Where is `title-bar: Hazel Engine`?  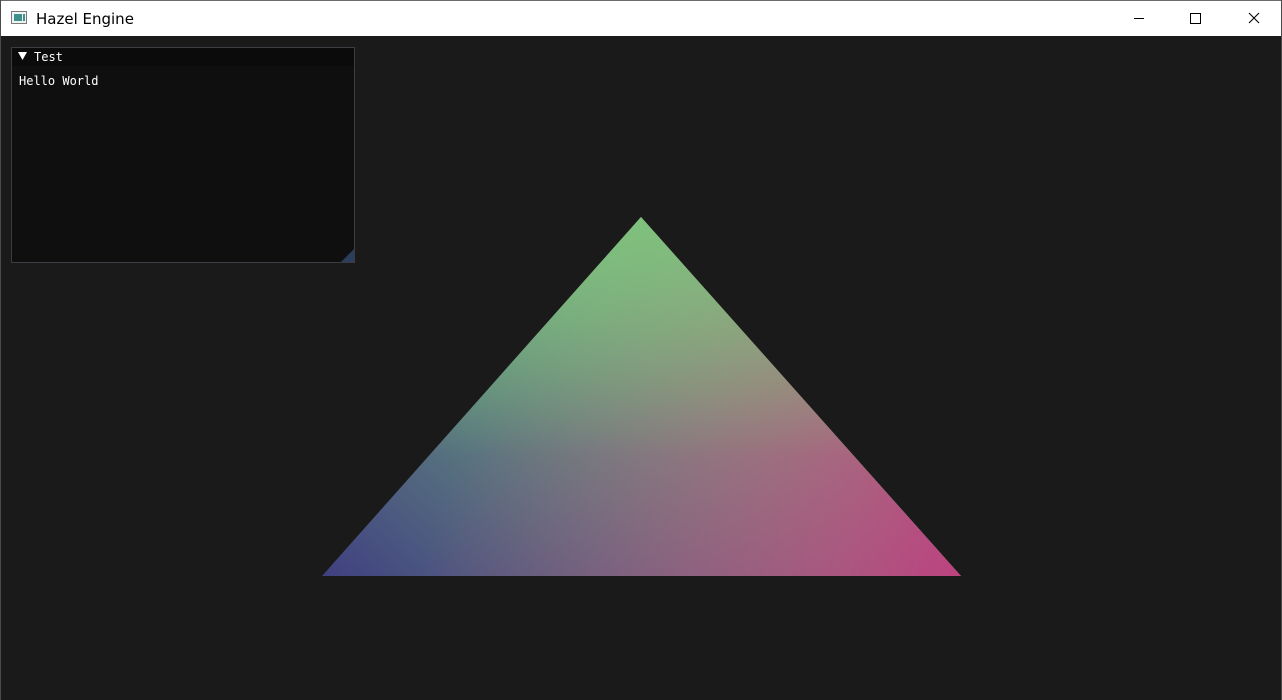 title-bar: Hazel Engine is located at coordinates (641, 18).